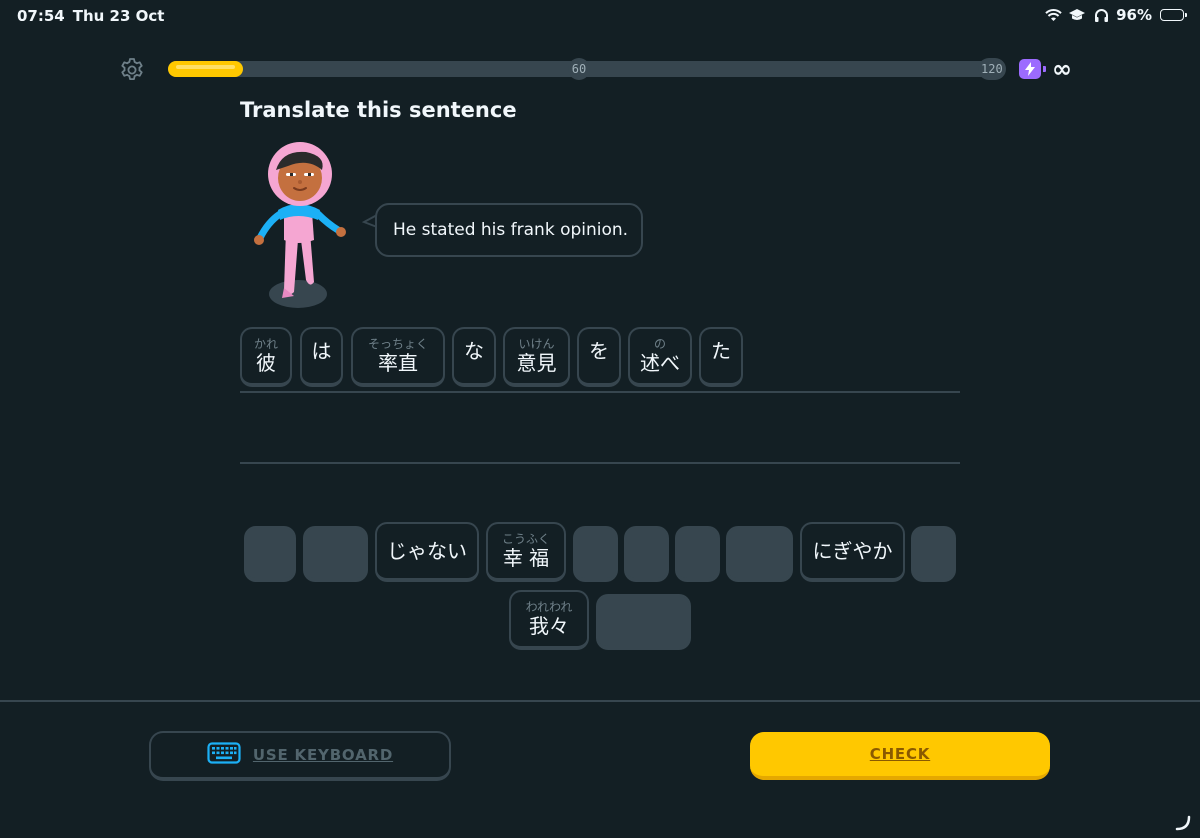 The image size is (1200, 838). I want to click on tile-word: な, so click(474, 351).